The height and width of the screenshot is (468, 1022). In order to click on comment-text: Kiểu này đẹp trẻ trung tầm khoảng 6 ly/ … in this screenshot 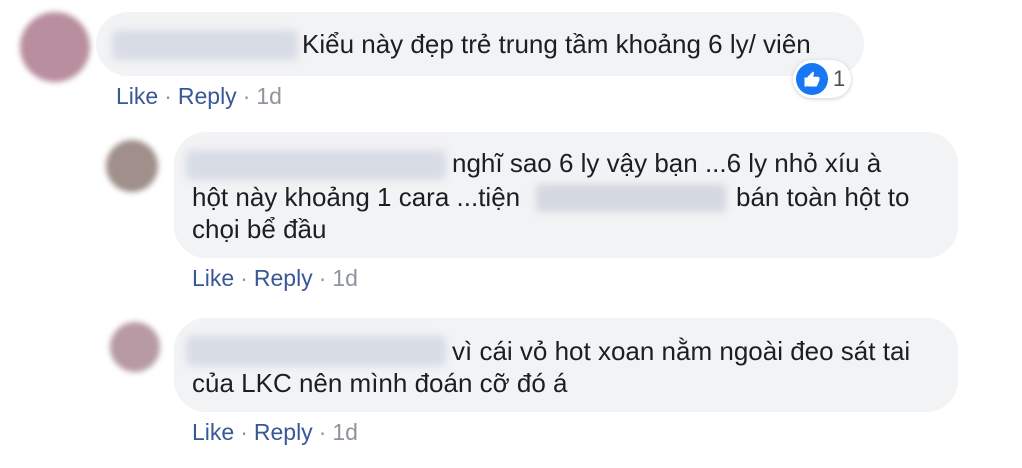, I will do `click(556, 44)`.